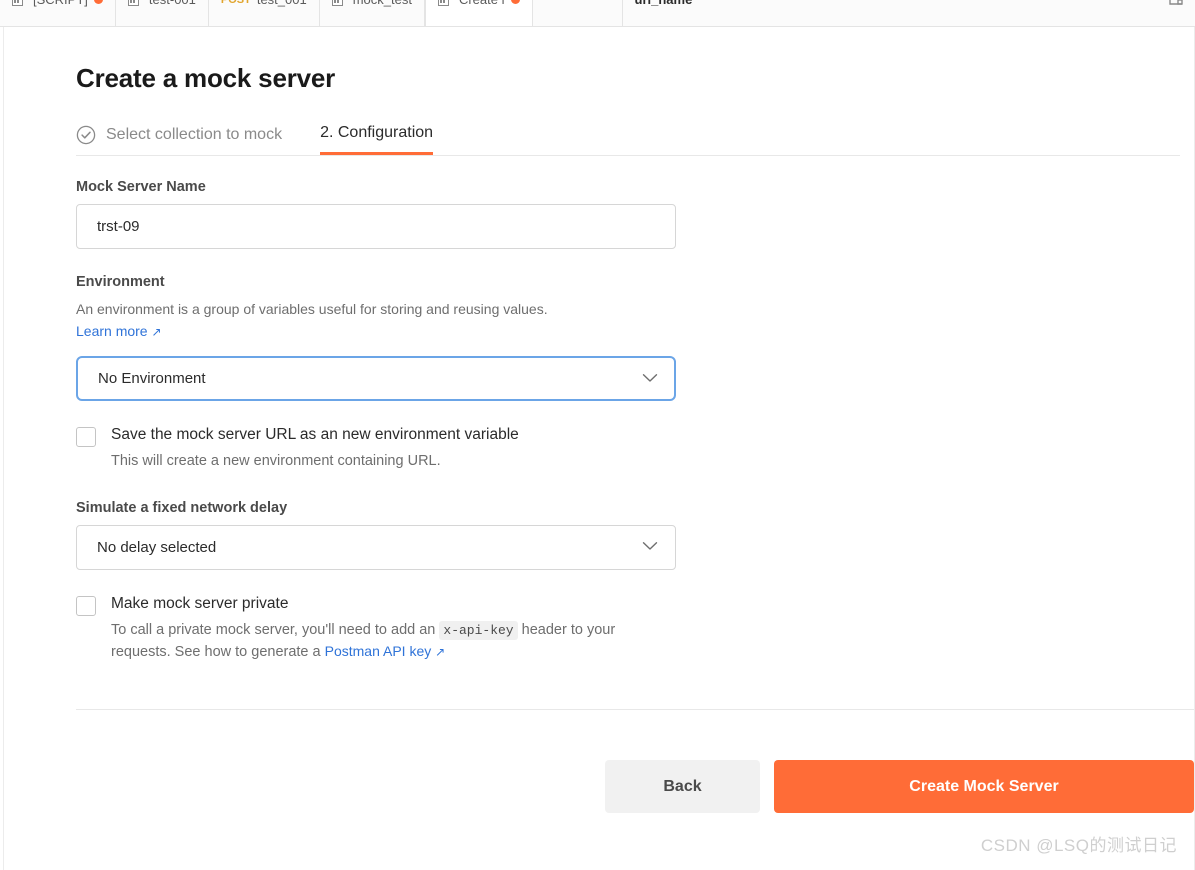 The width and height of the screenshot is (1195, 870). What do you see at coordinates (236, 3) in the screenshot?
I see `http-method-label: POST` at bounding box center [236, 3].